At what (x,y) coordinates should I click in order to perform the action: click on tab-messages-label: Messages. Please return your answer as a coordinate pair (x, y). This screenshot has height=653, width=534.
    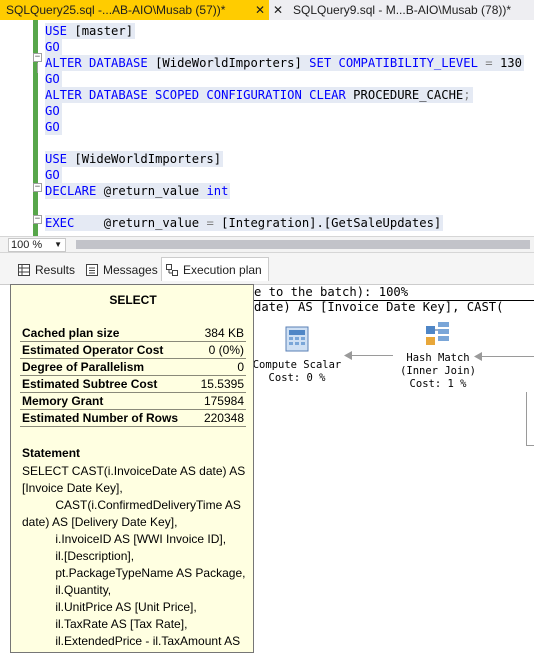
    Looking at the image, I should click on (130, 270).